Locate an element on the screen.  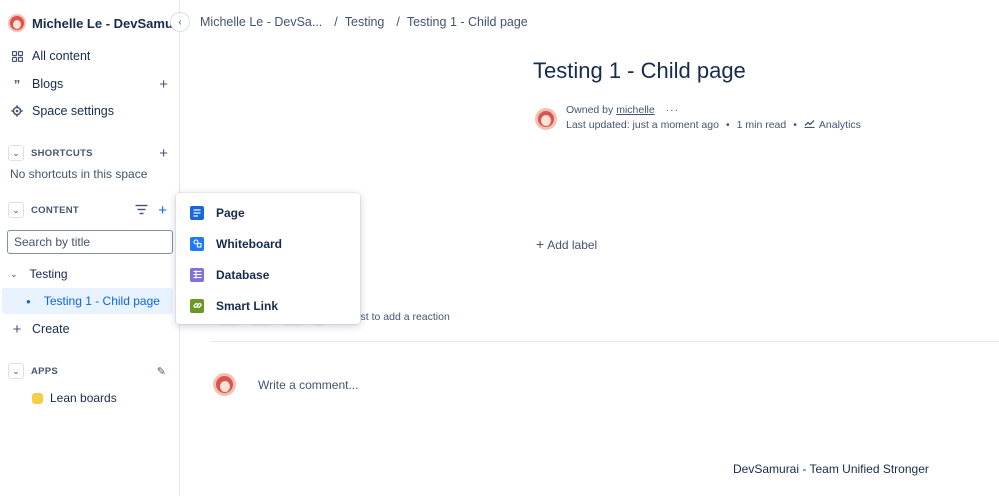
menu-item-whiteboard: Whiteboard is located at coordinates (268, 243).